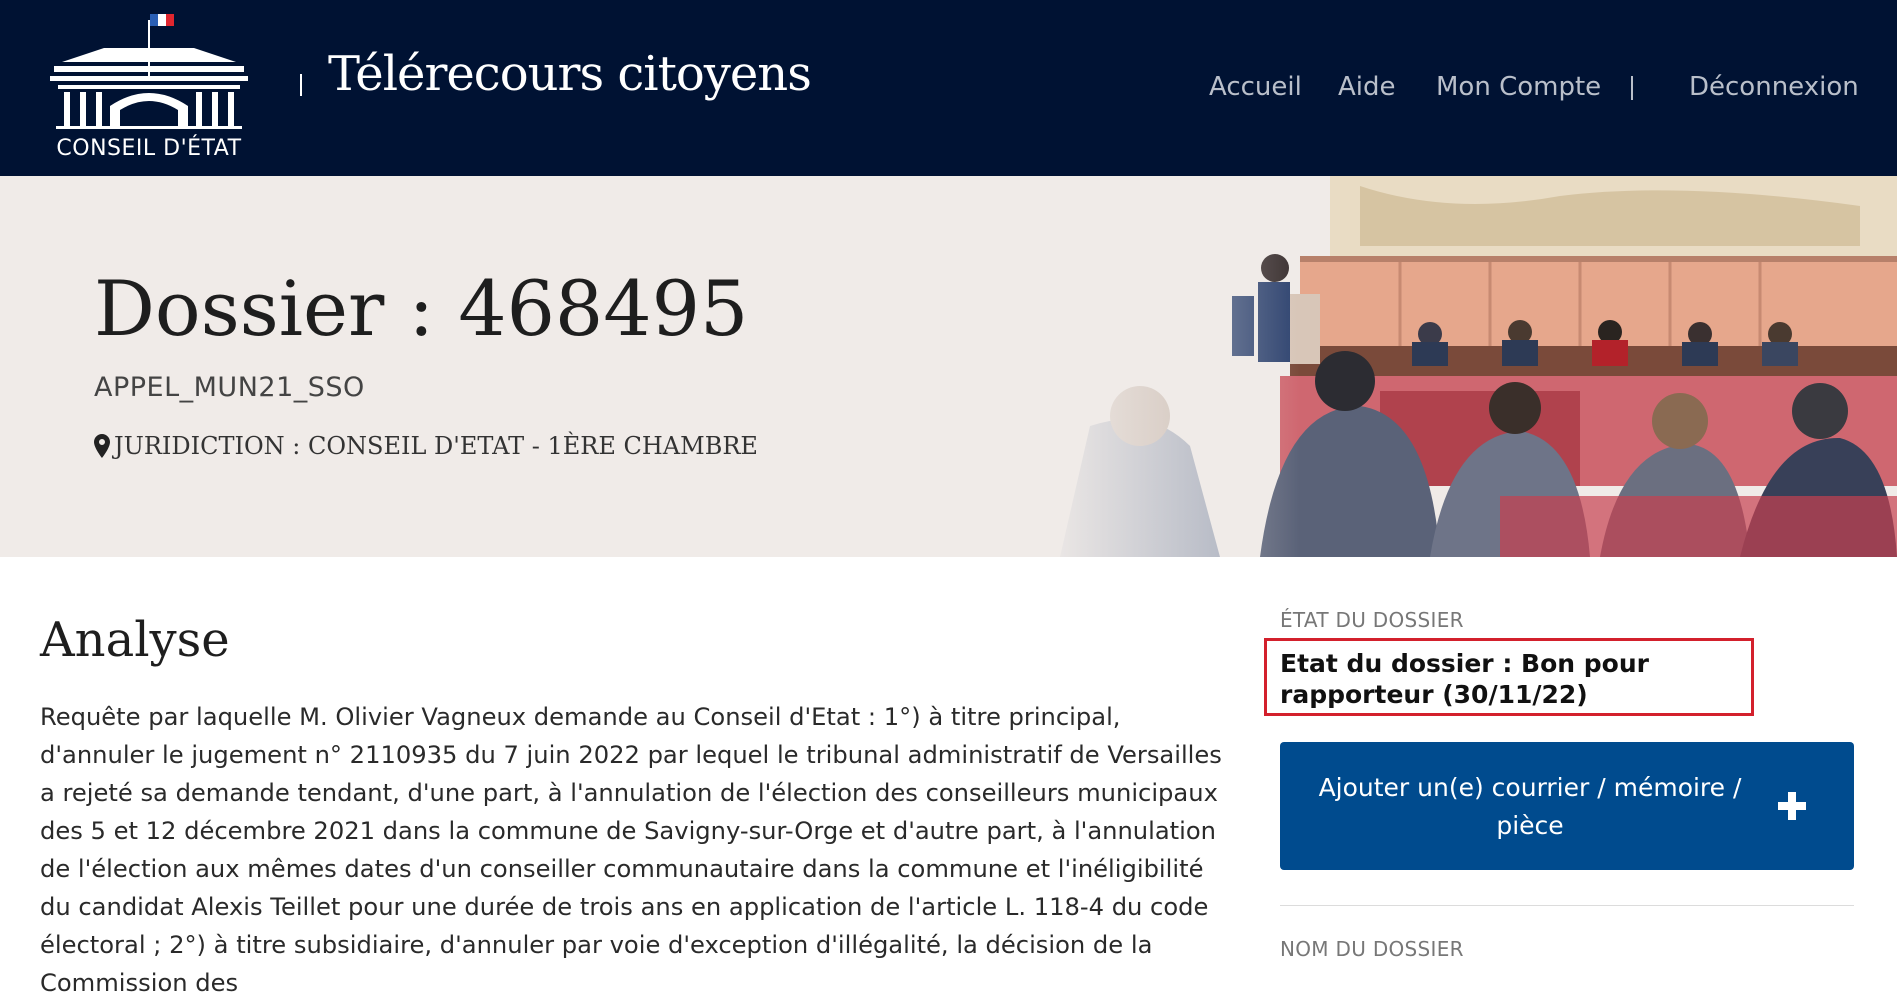 The width and height of the screenshot is (1897, 1002). Describe the element at coordinates (1530, 806) in the screenshot. I see `ajouter-courrier-label: Ajouter un(e) courrier / mémoire / pièce` at that location.